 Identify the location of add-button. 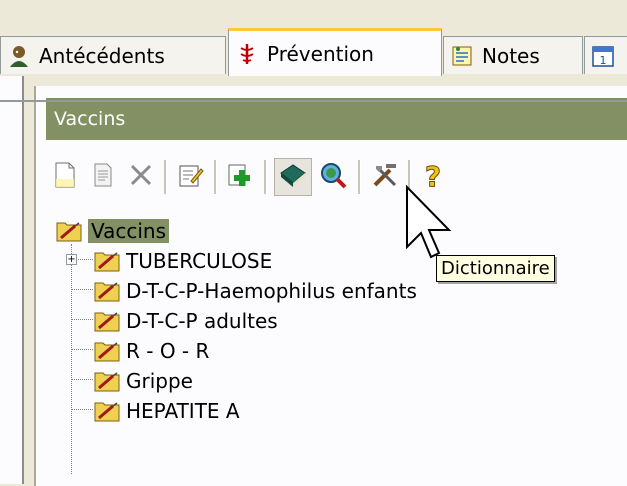
(241, 177).